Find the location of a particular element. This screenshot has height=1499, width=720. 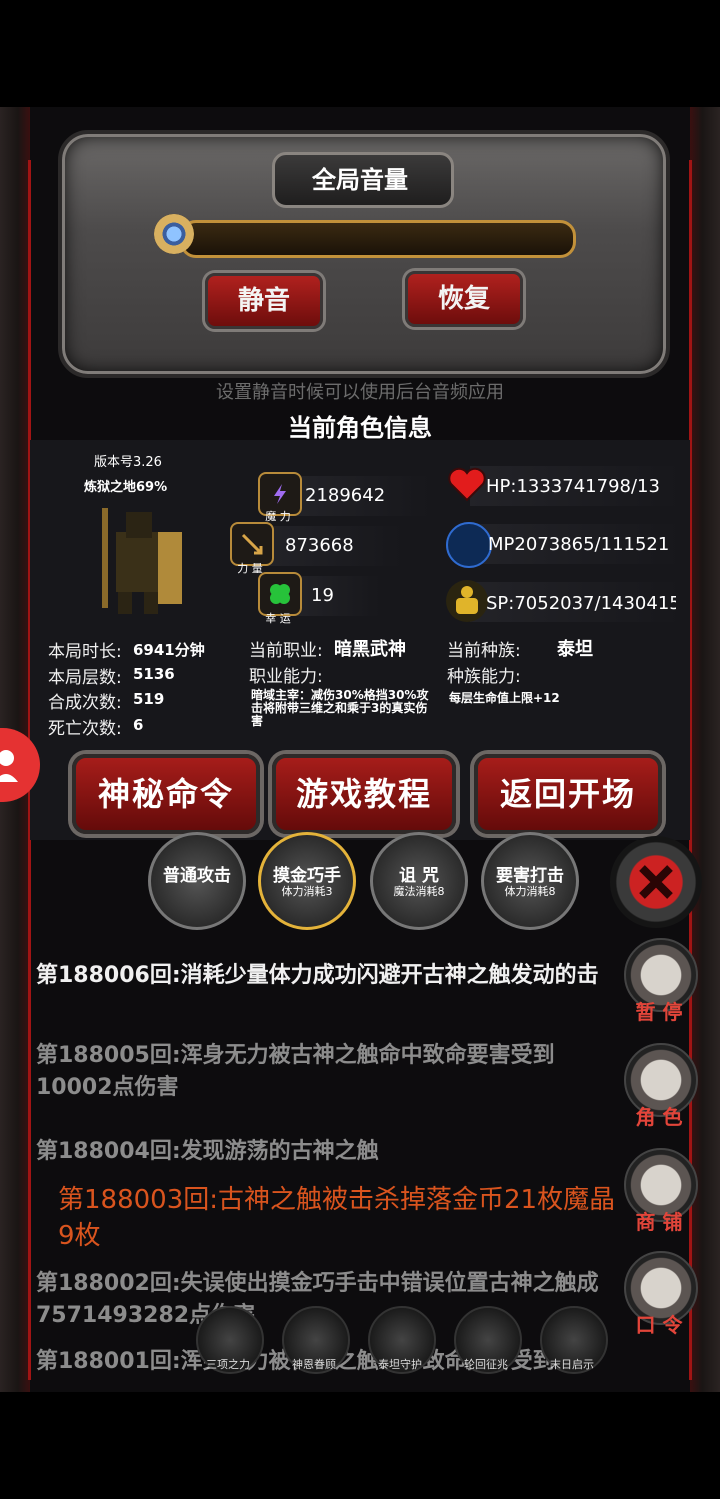

mp-icon is located at coordinates (469, 545).